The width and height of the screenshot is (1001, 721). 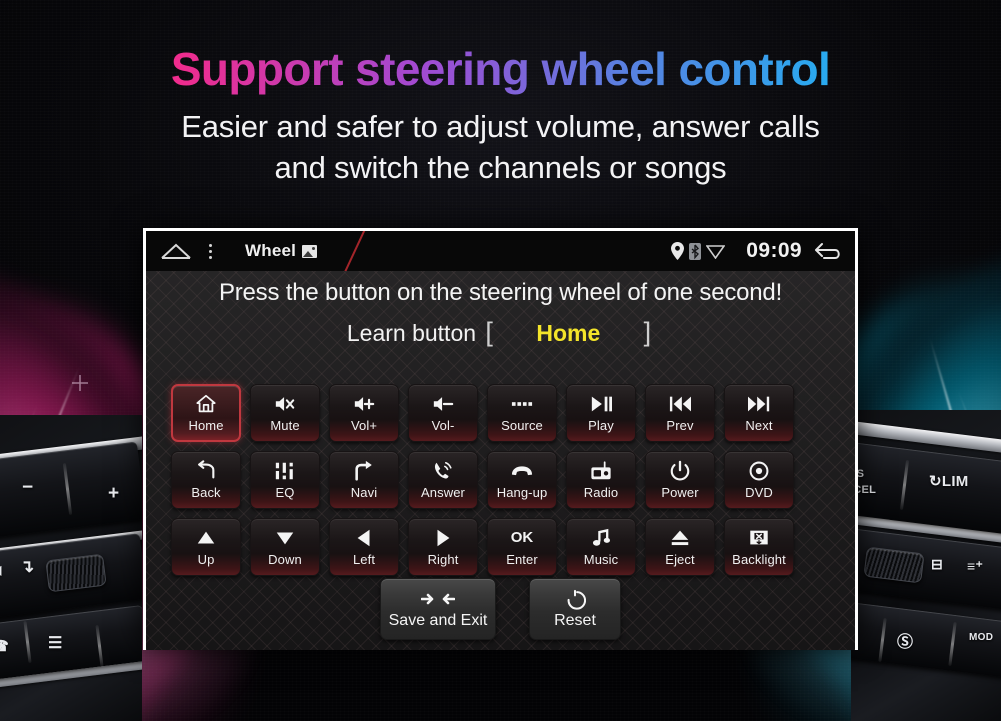 What do you see at coordinates (759, 471) in the screenshot?
I see `disc-icon` at bounding box center [759, 471].